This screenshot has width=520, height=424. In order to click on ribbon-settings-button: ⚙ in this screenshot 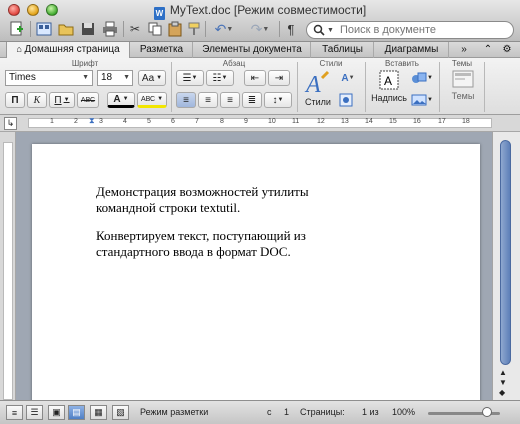, I will do `click(507, 50)`.